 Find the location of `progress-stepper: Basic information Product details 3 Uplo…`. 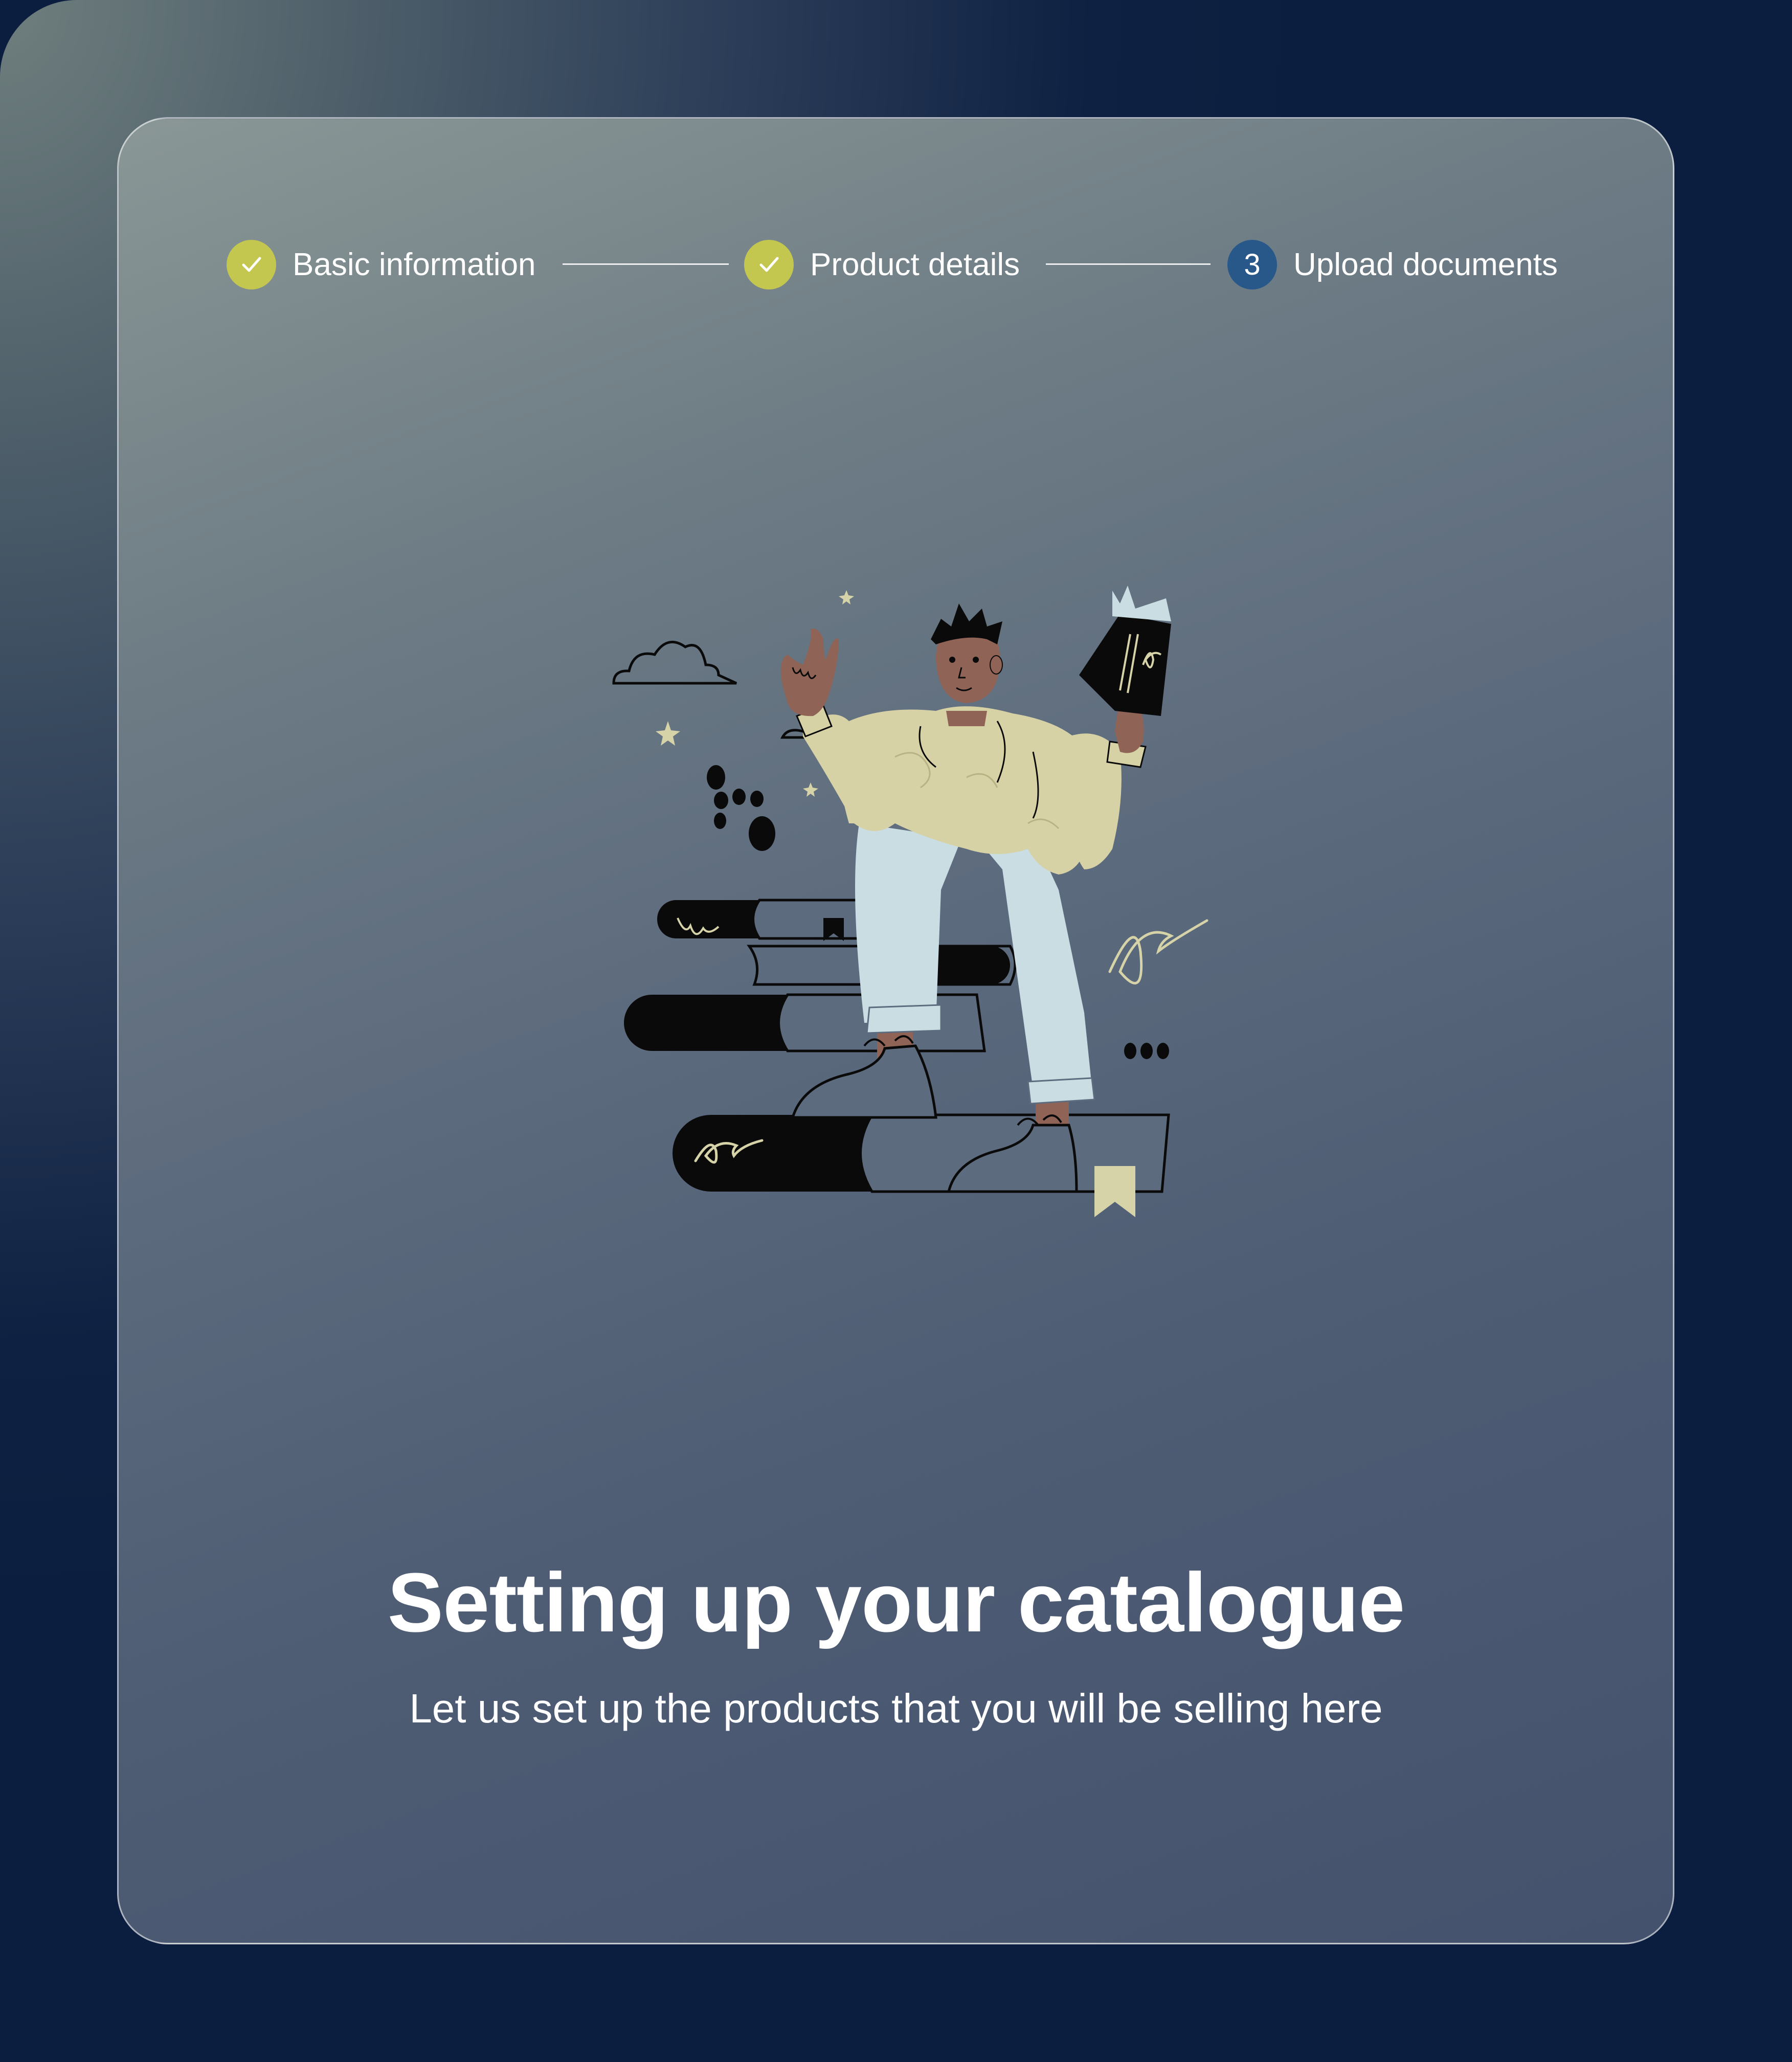

progress-stepper: Basic information Product details 3 Uplo… is located at coordinates (896, 264).